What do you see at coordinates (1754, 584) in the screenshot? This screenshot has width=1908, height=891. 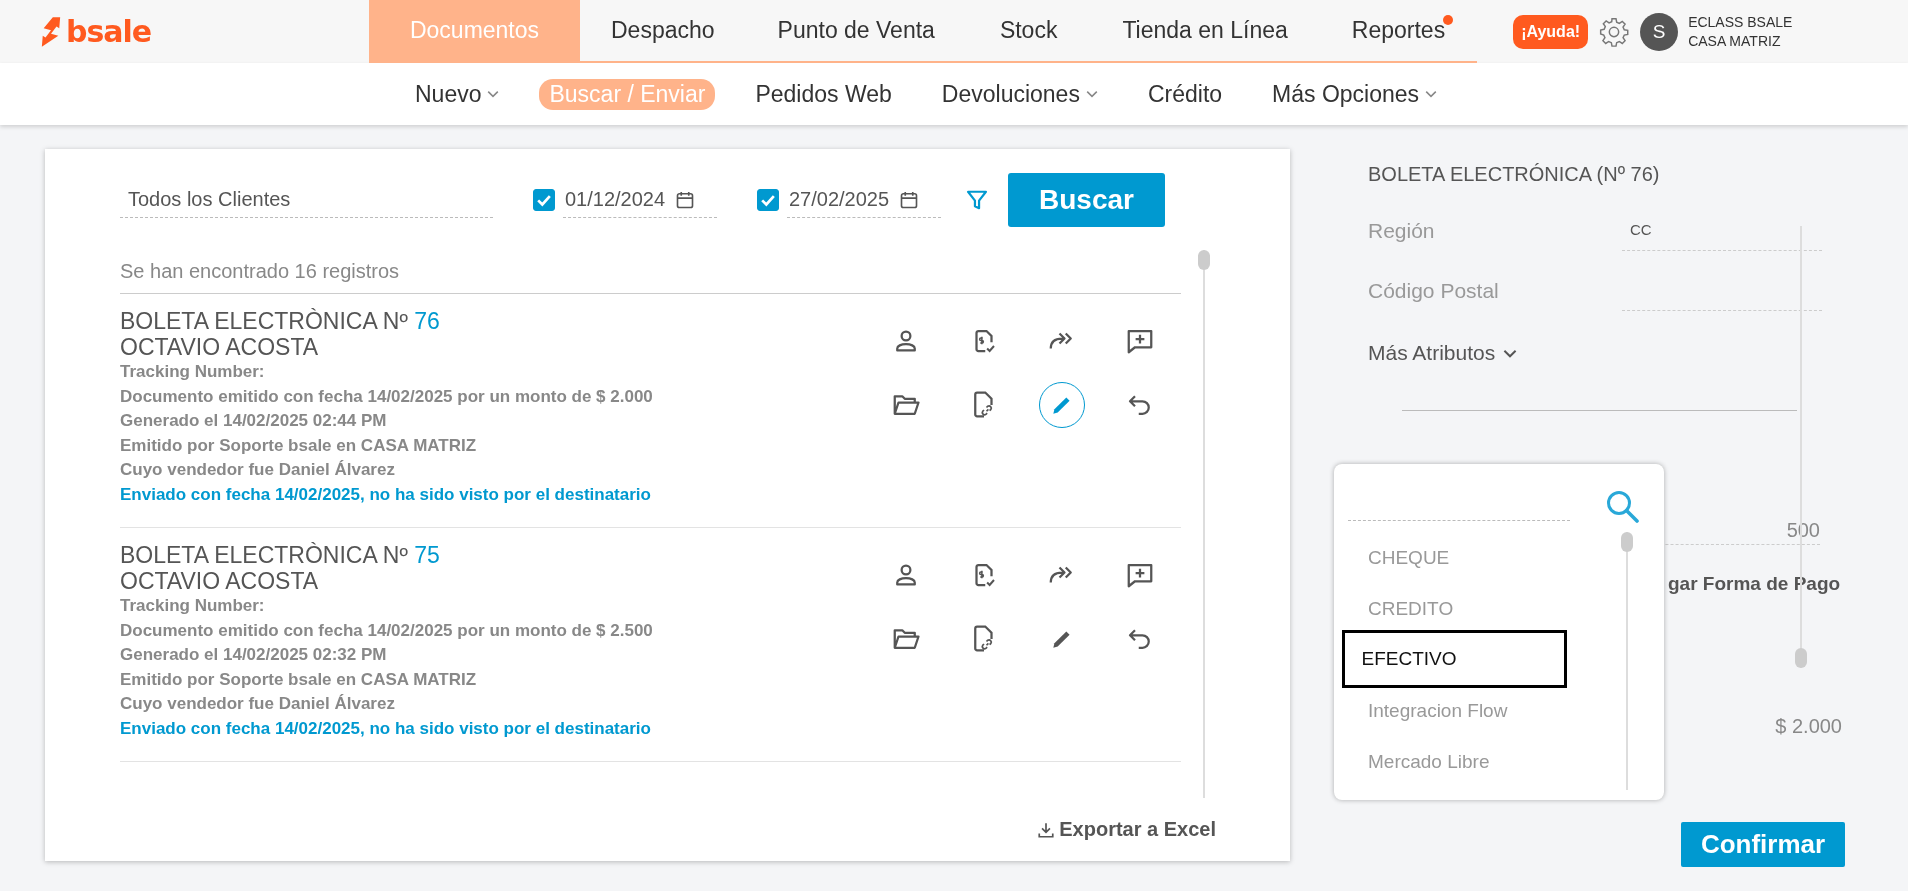 I see `add-payment-link: gar Forma de Pago` at bounding box center [1754, 584].